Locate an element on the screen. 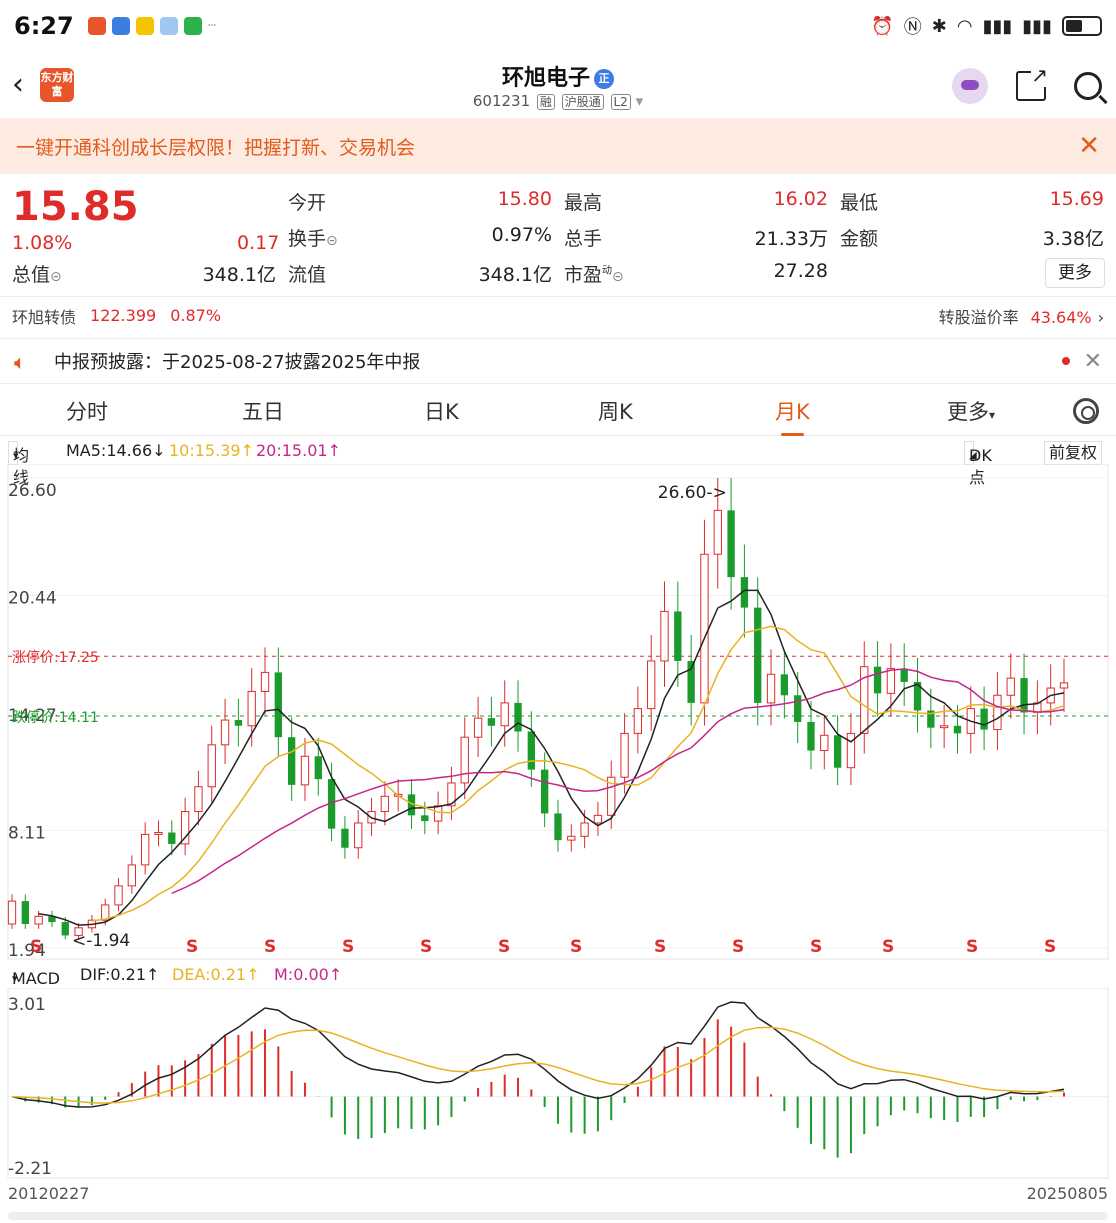 Image resolution: width=1116 pixels, height=1223 pixels. assistant-avatar is located at coordinates (970, 86).